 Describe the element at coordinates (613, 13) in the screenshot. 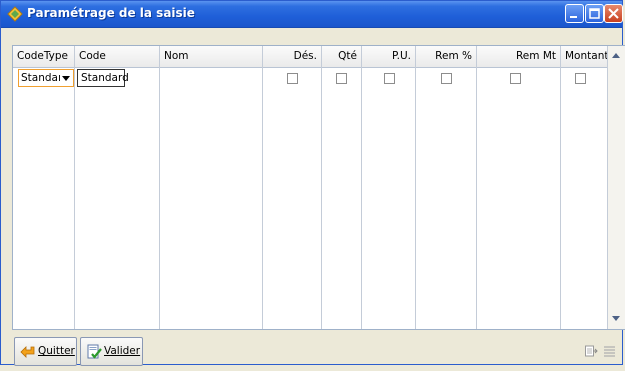

I see `close-icon` at that location.